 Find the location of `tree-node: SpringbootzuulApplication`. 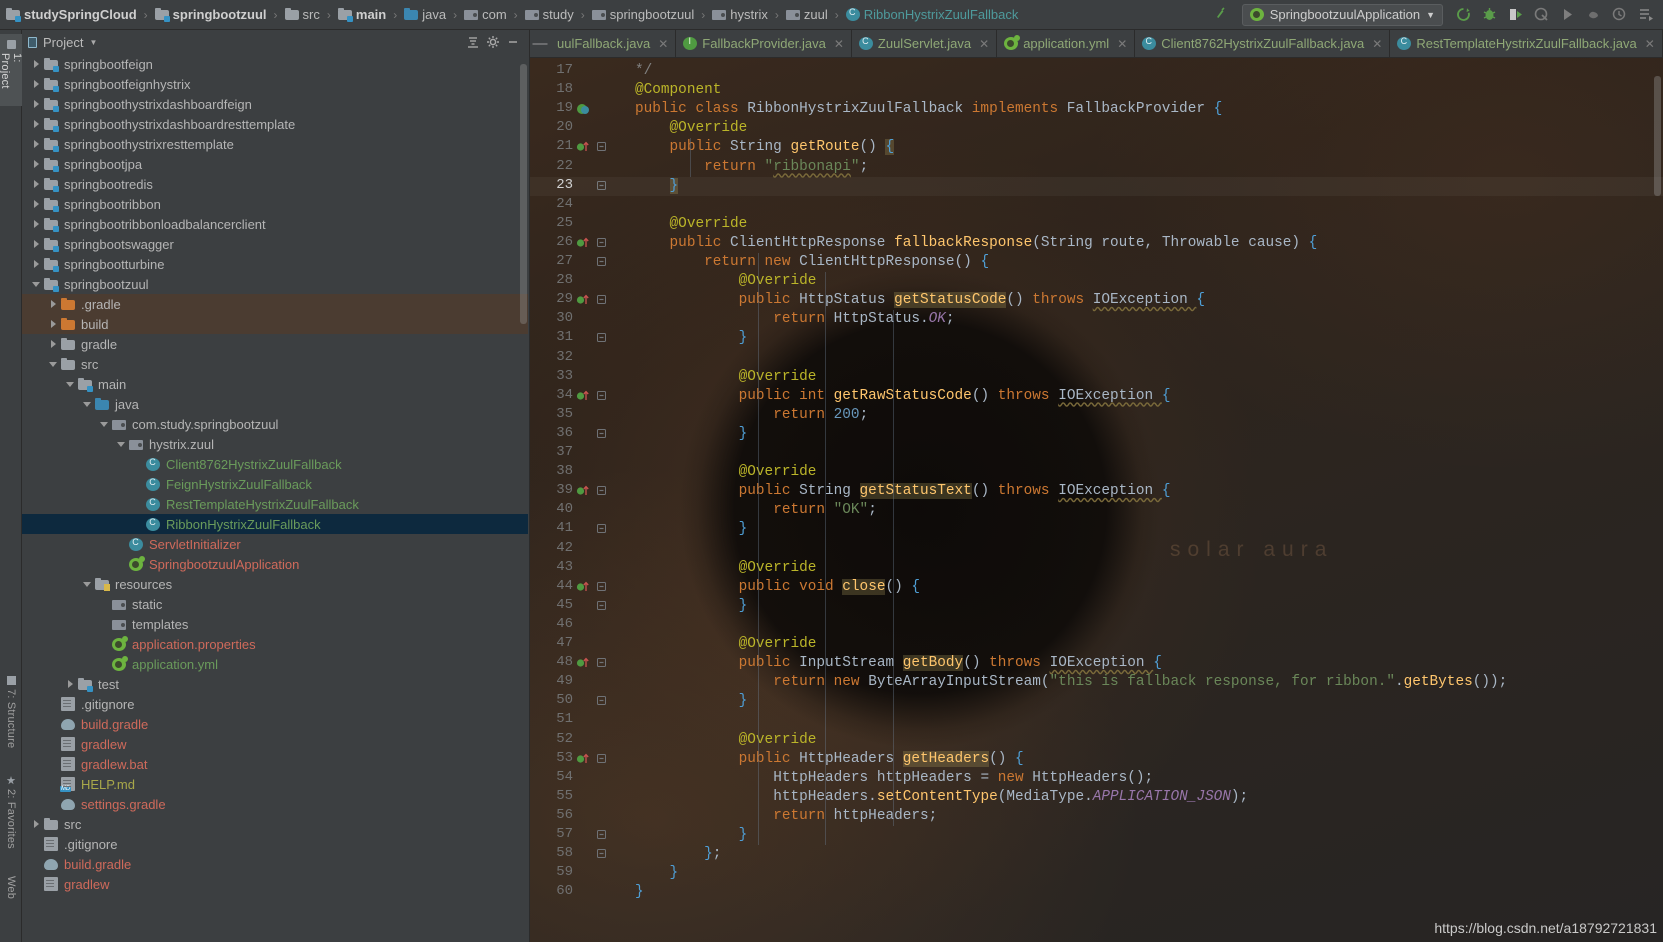

tree-node: SpringbootzuulApplication is located at coordinates (275, 564).